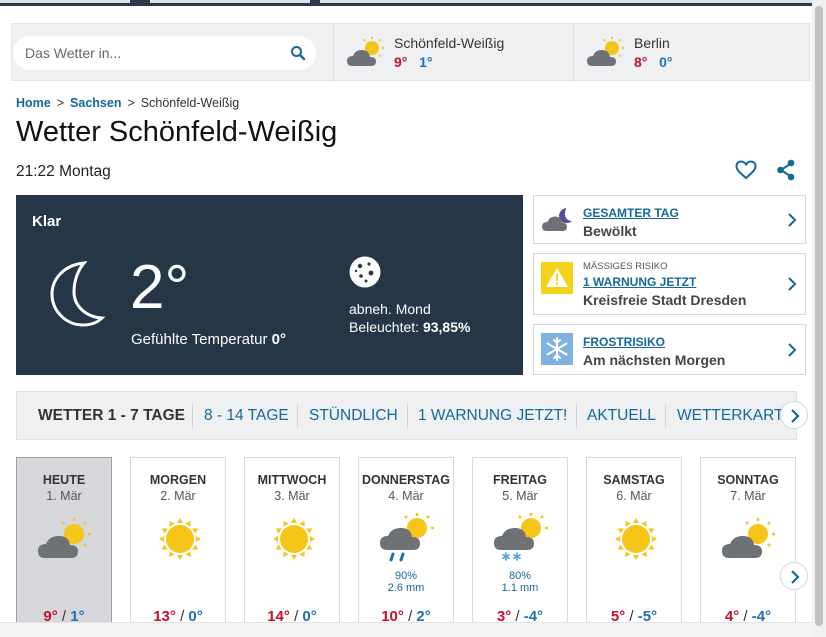 Image resolution: width=826 pixels, height=637 pixels. What do you see at coordinates (453, 53) in the screenshot?
I see `location-schoenfeld: Schönfeld-Weißig 9° 1°` at bounding box center [453, 53].